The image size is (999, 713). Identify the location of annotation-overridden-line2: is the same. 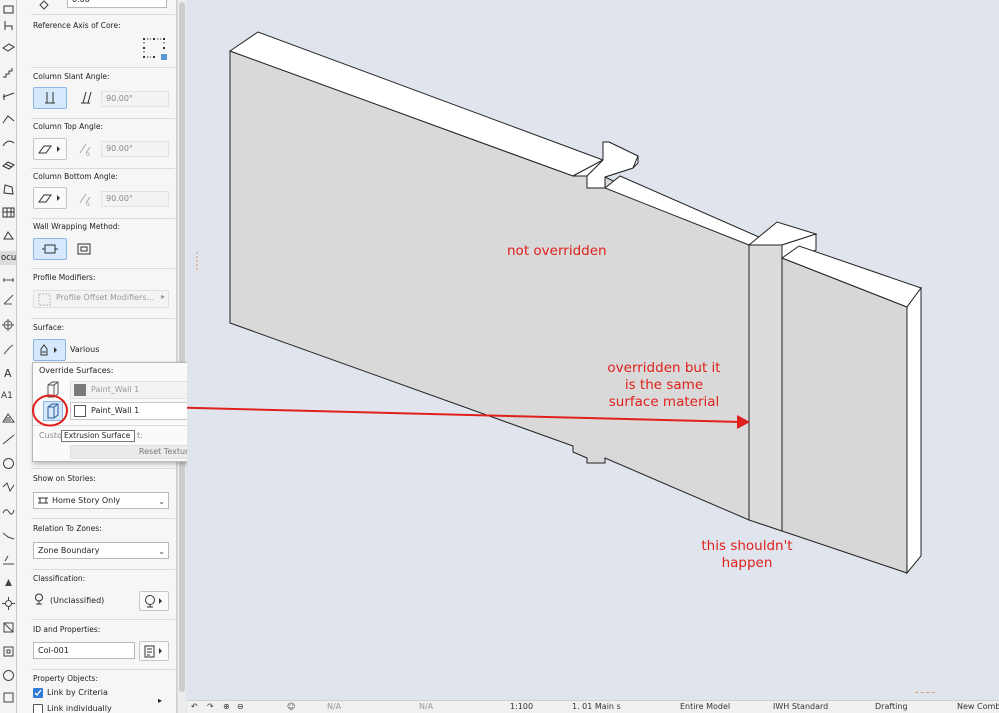
(664, 385).